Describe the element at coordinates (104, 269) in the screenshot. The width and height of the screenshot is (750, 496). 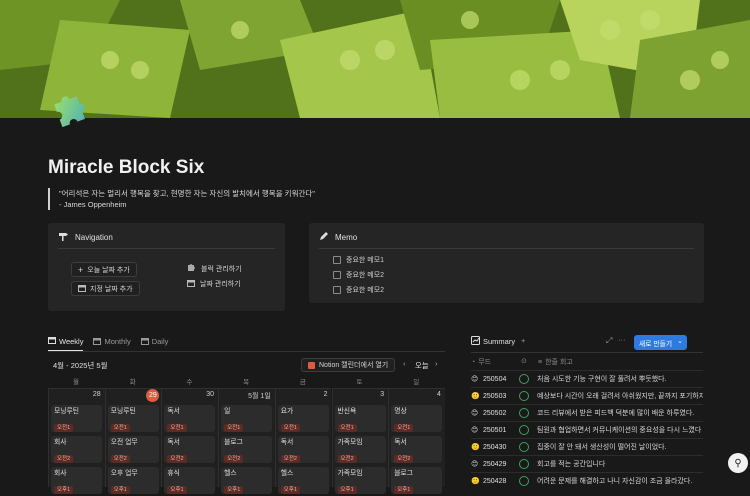
I see `add-today-button: + 오늘 날짜 추가` at that location.